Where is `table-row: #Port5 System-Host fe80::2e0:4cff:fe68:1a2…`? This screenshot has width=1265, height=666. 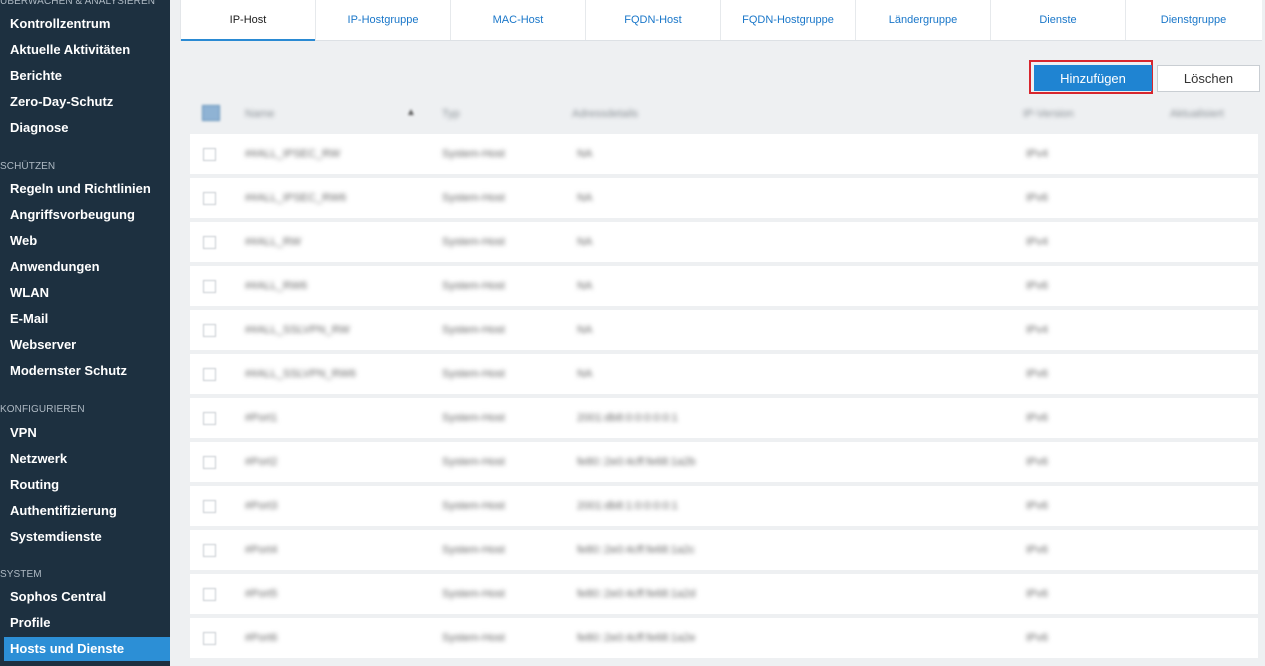
table-row: #Port5 System-Host fe80::2e0:4cff:fe68:1a2… is located at coordinates (724, 594).